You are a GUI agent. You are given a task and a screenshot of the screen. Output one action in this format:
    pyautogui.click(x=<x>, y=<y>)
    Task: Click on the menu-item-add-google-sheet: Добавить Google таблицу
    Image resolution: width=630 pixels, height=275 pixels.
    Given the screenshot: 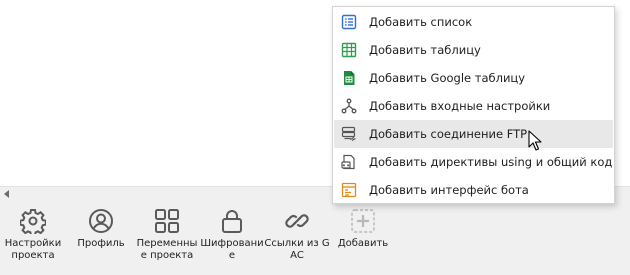 What is the action you would take?
    pyautogui.click(x=473, y=78)
    